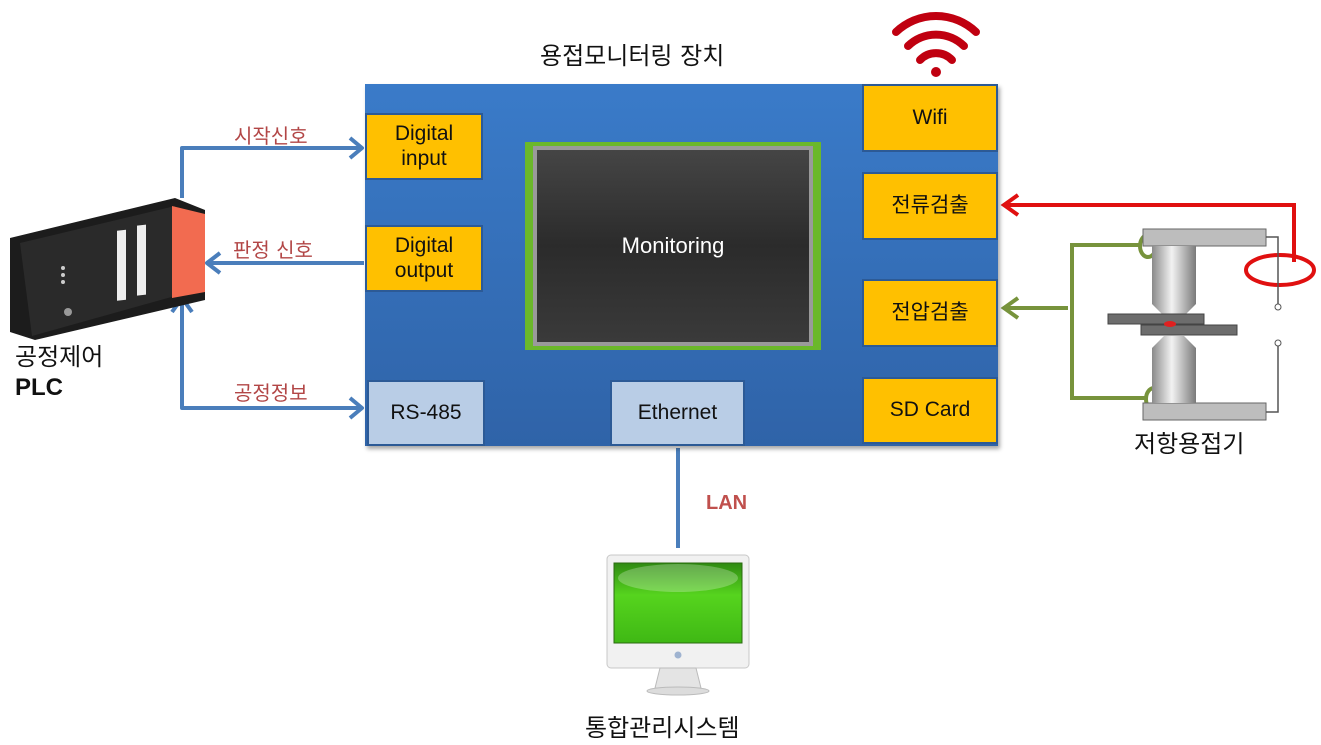  I want to click on voltage-detection-module: 전압검출, so click(930, 313).